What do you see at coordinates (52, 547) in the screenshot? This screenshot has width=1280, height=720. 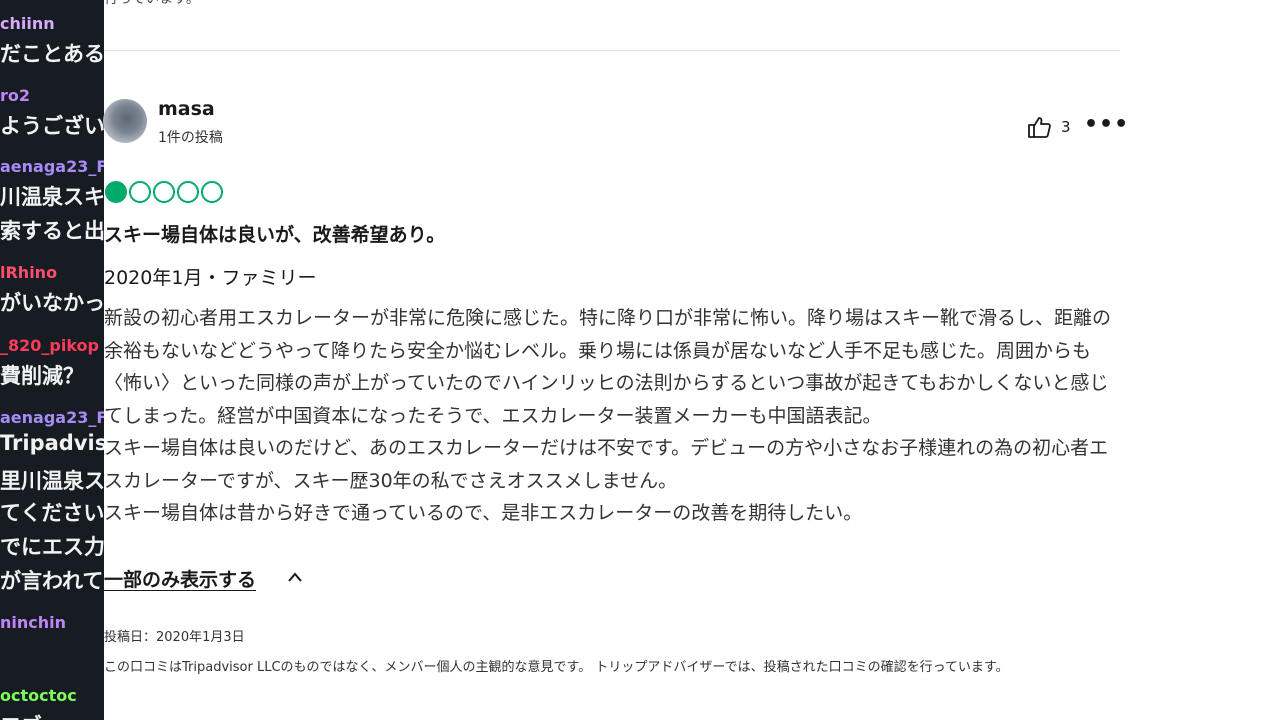 I see `chat-message: でにエス力` at bounding box center [52, 547].